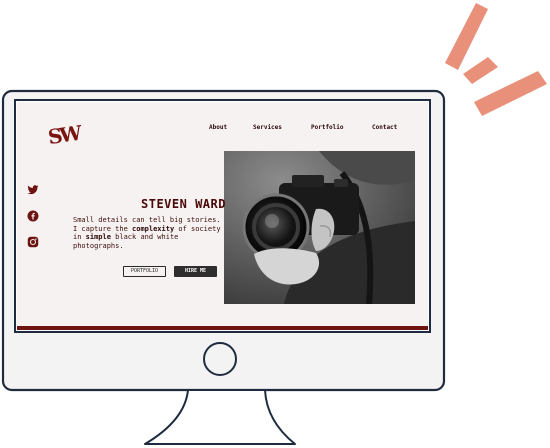 This screenshot has width=550, height=448. I want to click on twitter-icon, so click(33, 190).